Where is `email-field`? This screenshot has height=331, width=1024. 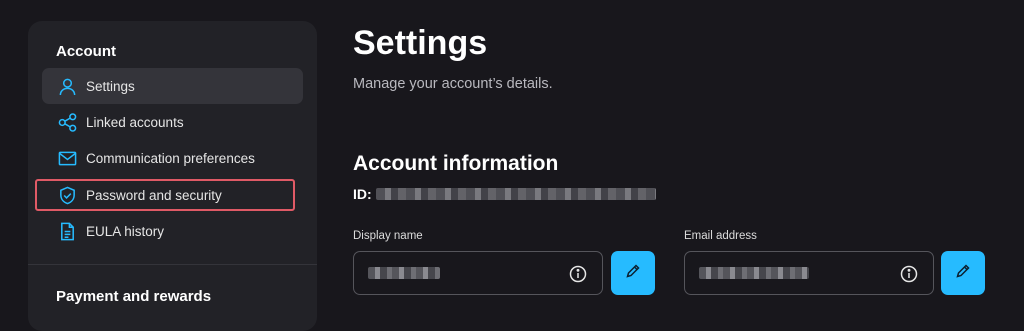 email-field is located at coordinates (809, 273).